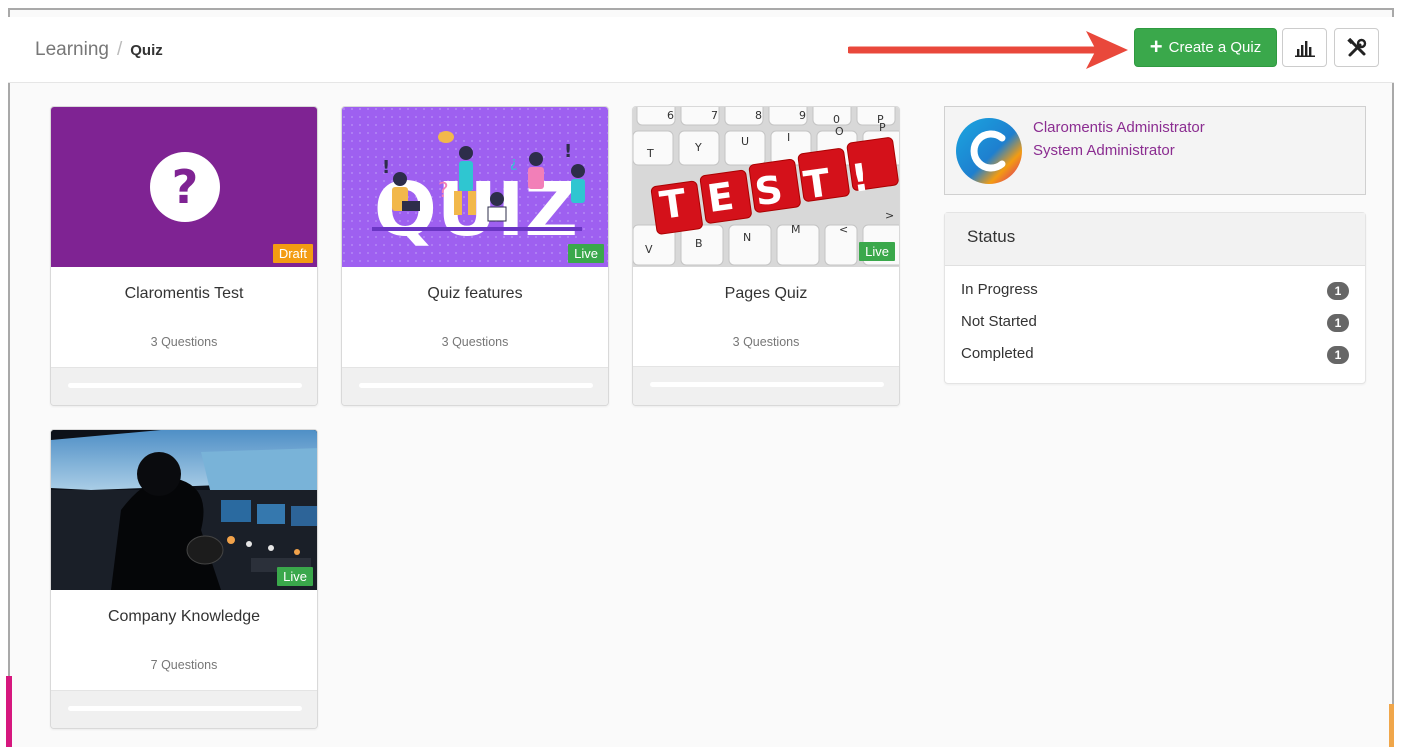 The width and height of the screenshot is (1402, 747). What do you see at coordinates (1156, 46) in the screenshot?
I see `plus-icon: +` at bounding box center [1156, 46].